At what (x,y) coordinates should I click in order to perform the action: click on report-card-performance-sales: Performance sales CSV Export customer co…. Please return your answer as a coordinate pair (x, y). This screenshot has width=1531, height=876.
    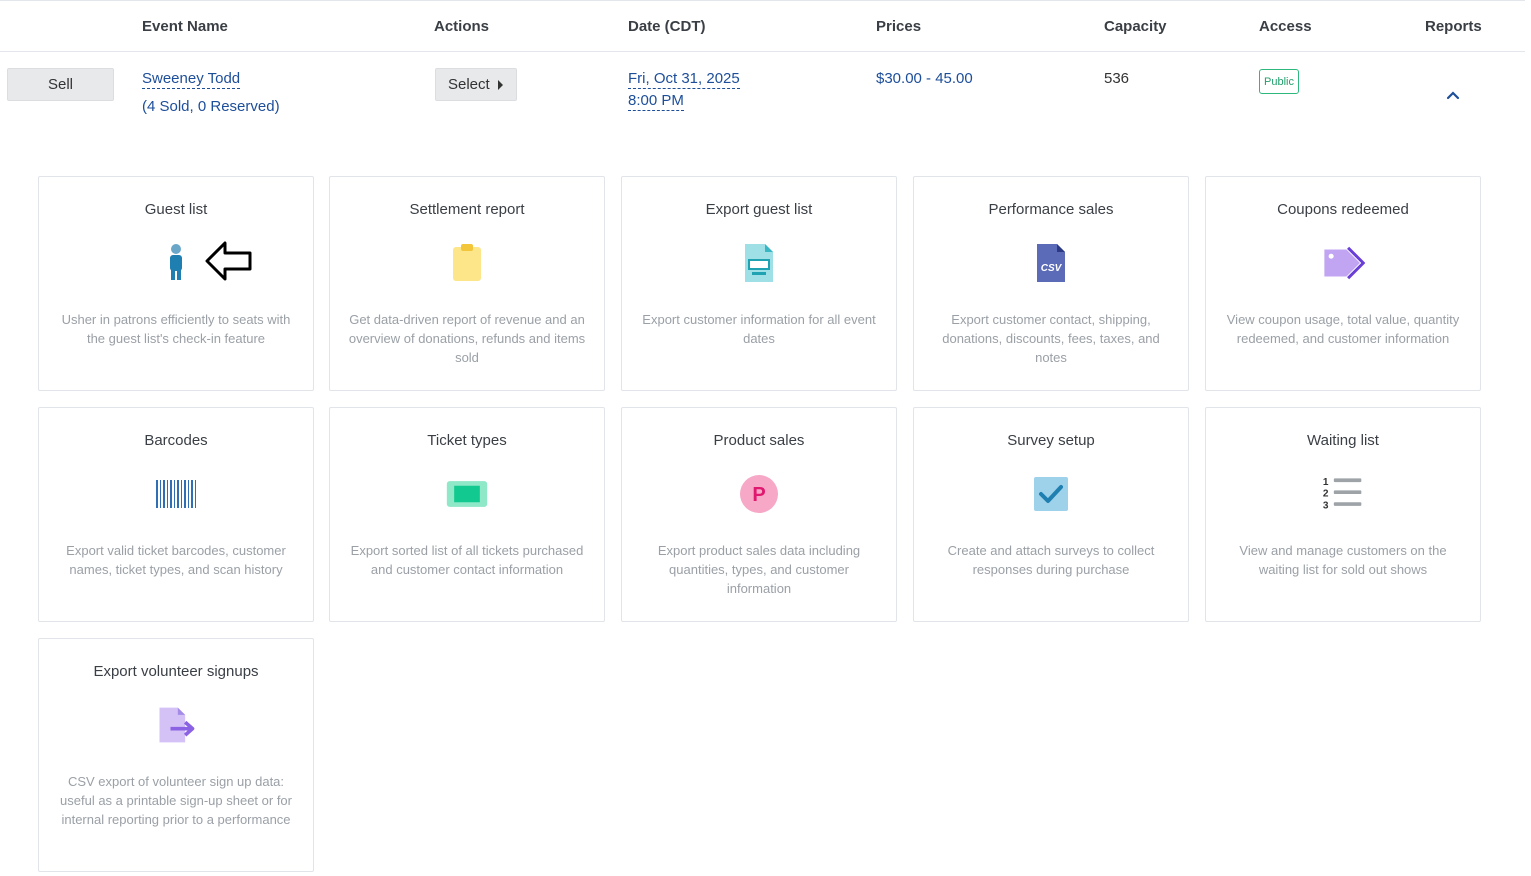
    Looking at the image, I should click on (1051, 283).